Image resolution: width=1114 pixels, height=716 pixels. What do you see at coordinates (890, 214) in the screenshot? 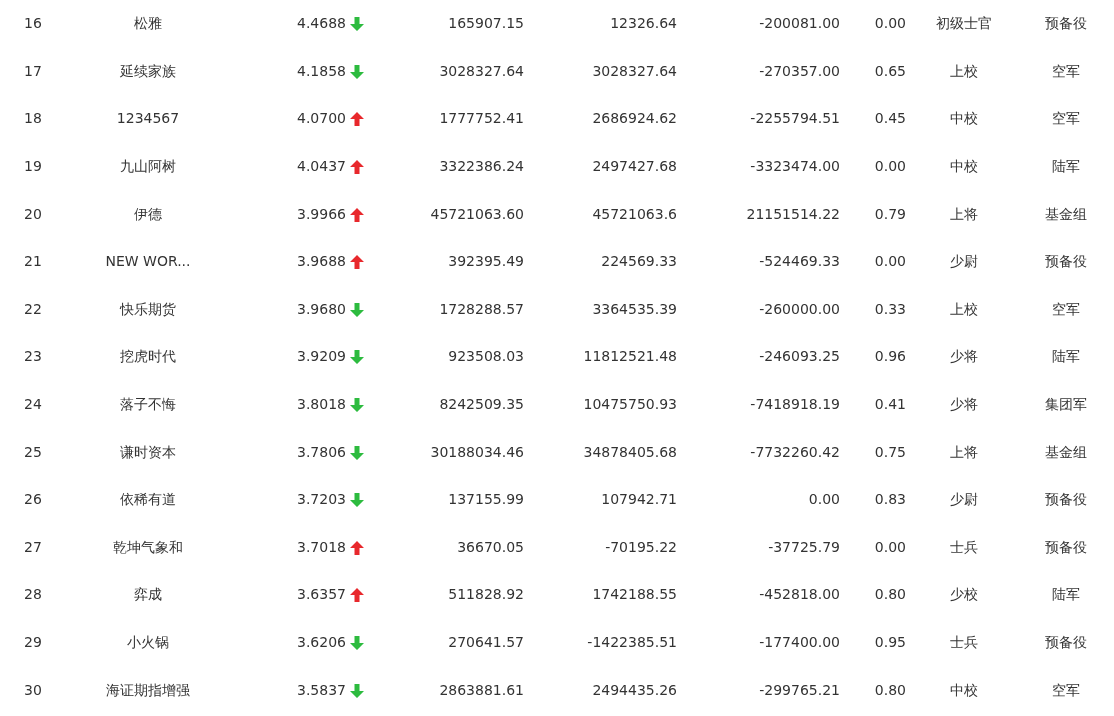
I see `ratio-value: 0.79` at bounding box center [890, 214].